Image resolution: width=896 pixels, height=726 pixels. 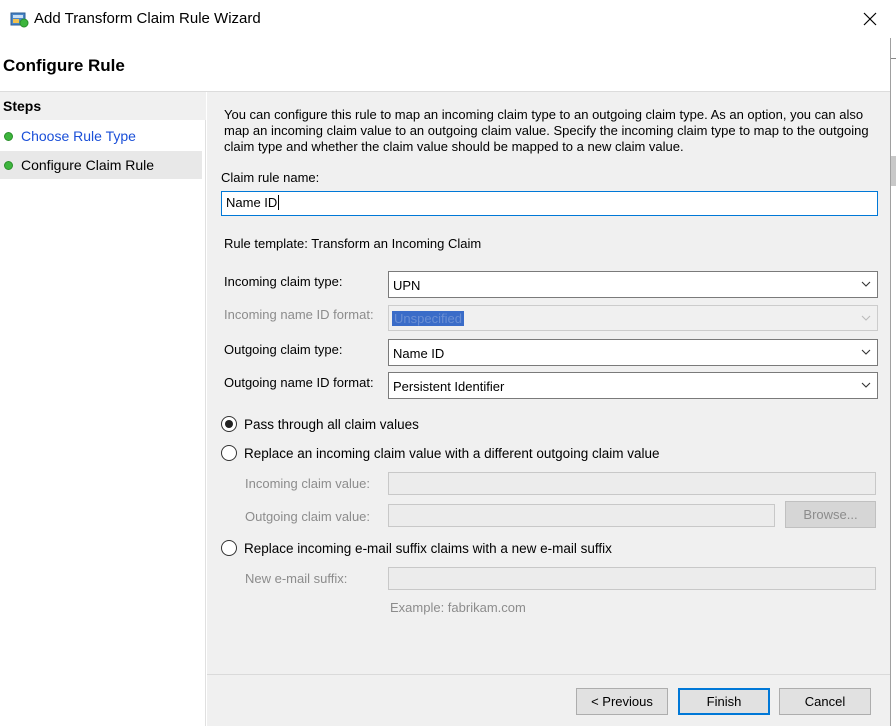 I want to click on outgoing-claim-type-select: Name ID, so click(x=633, y=352).